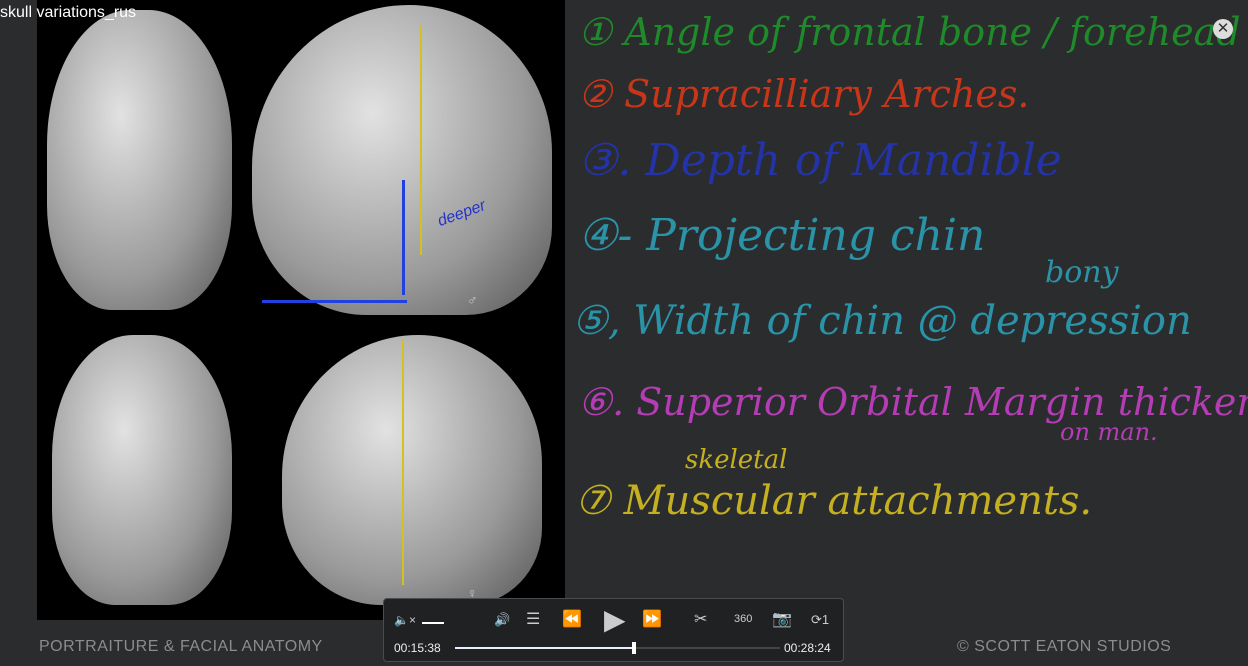 This screenshot has height=666, width=1248. What do you see at coordinates (1064, 646) in the screenshot?
I see `footer-right: © SCOTT EATON STUDIOS` at bounding box center [1064, 646].